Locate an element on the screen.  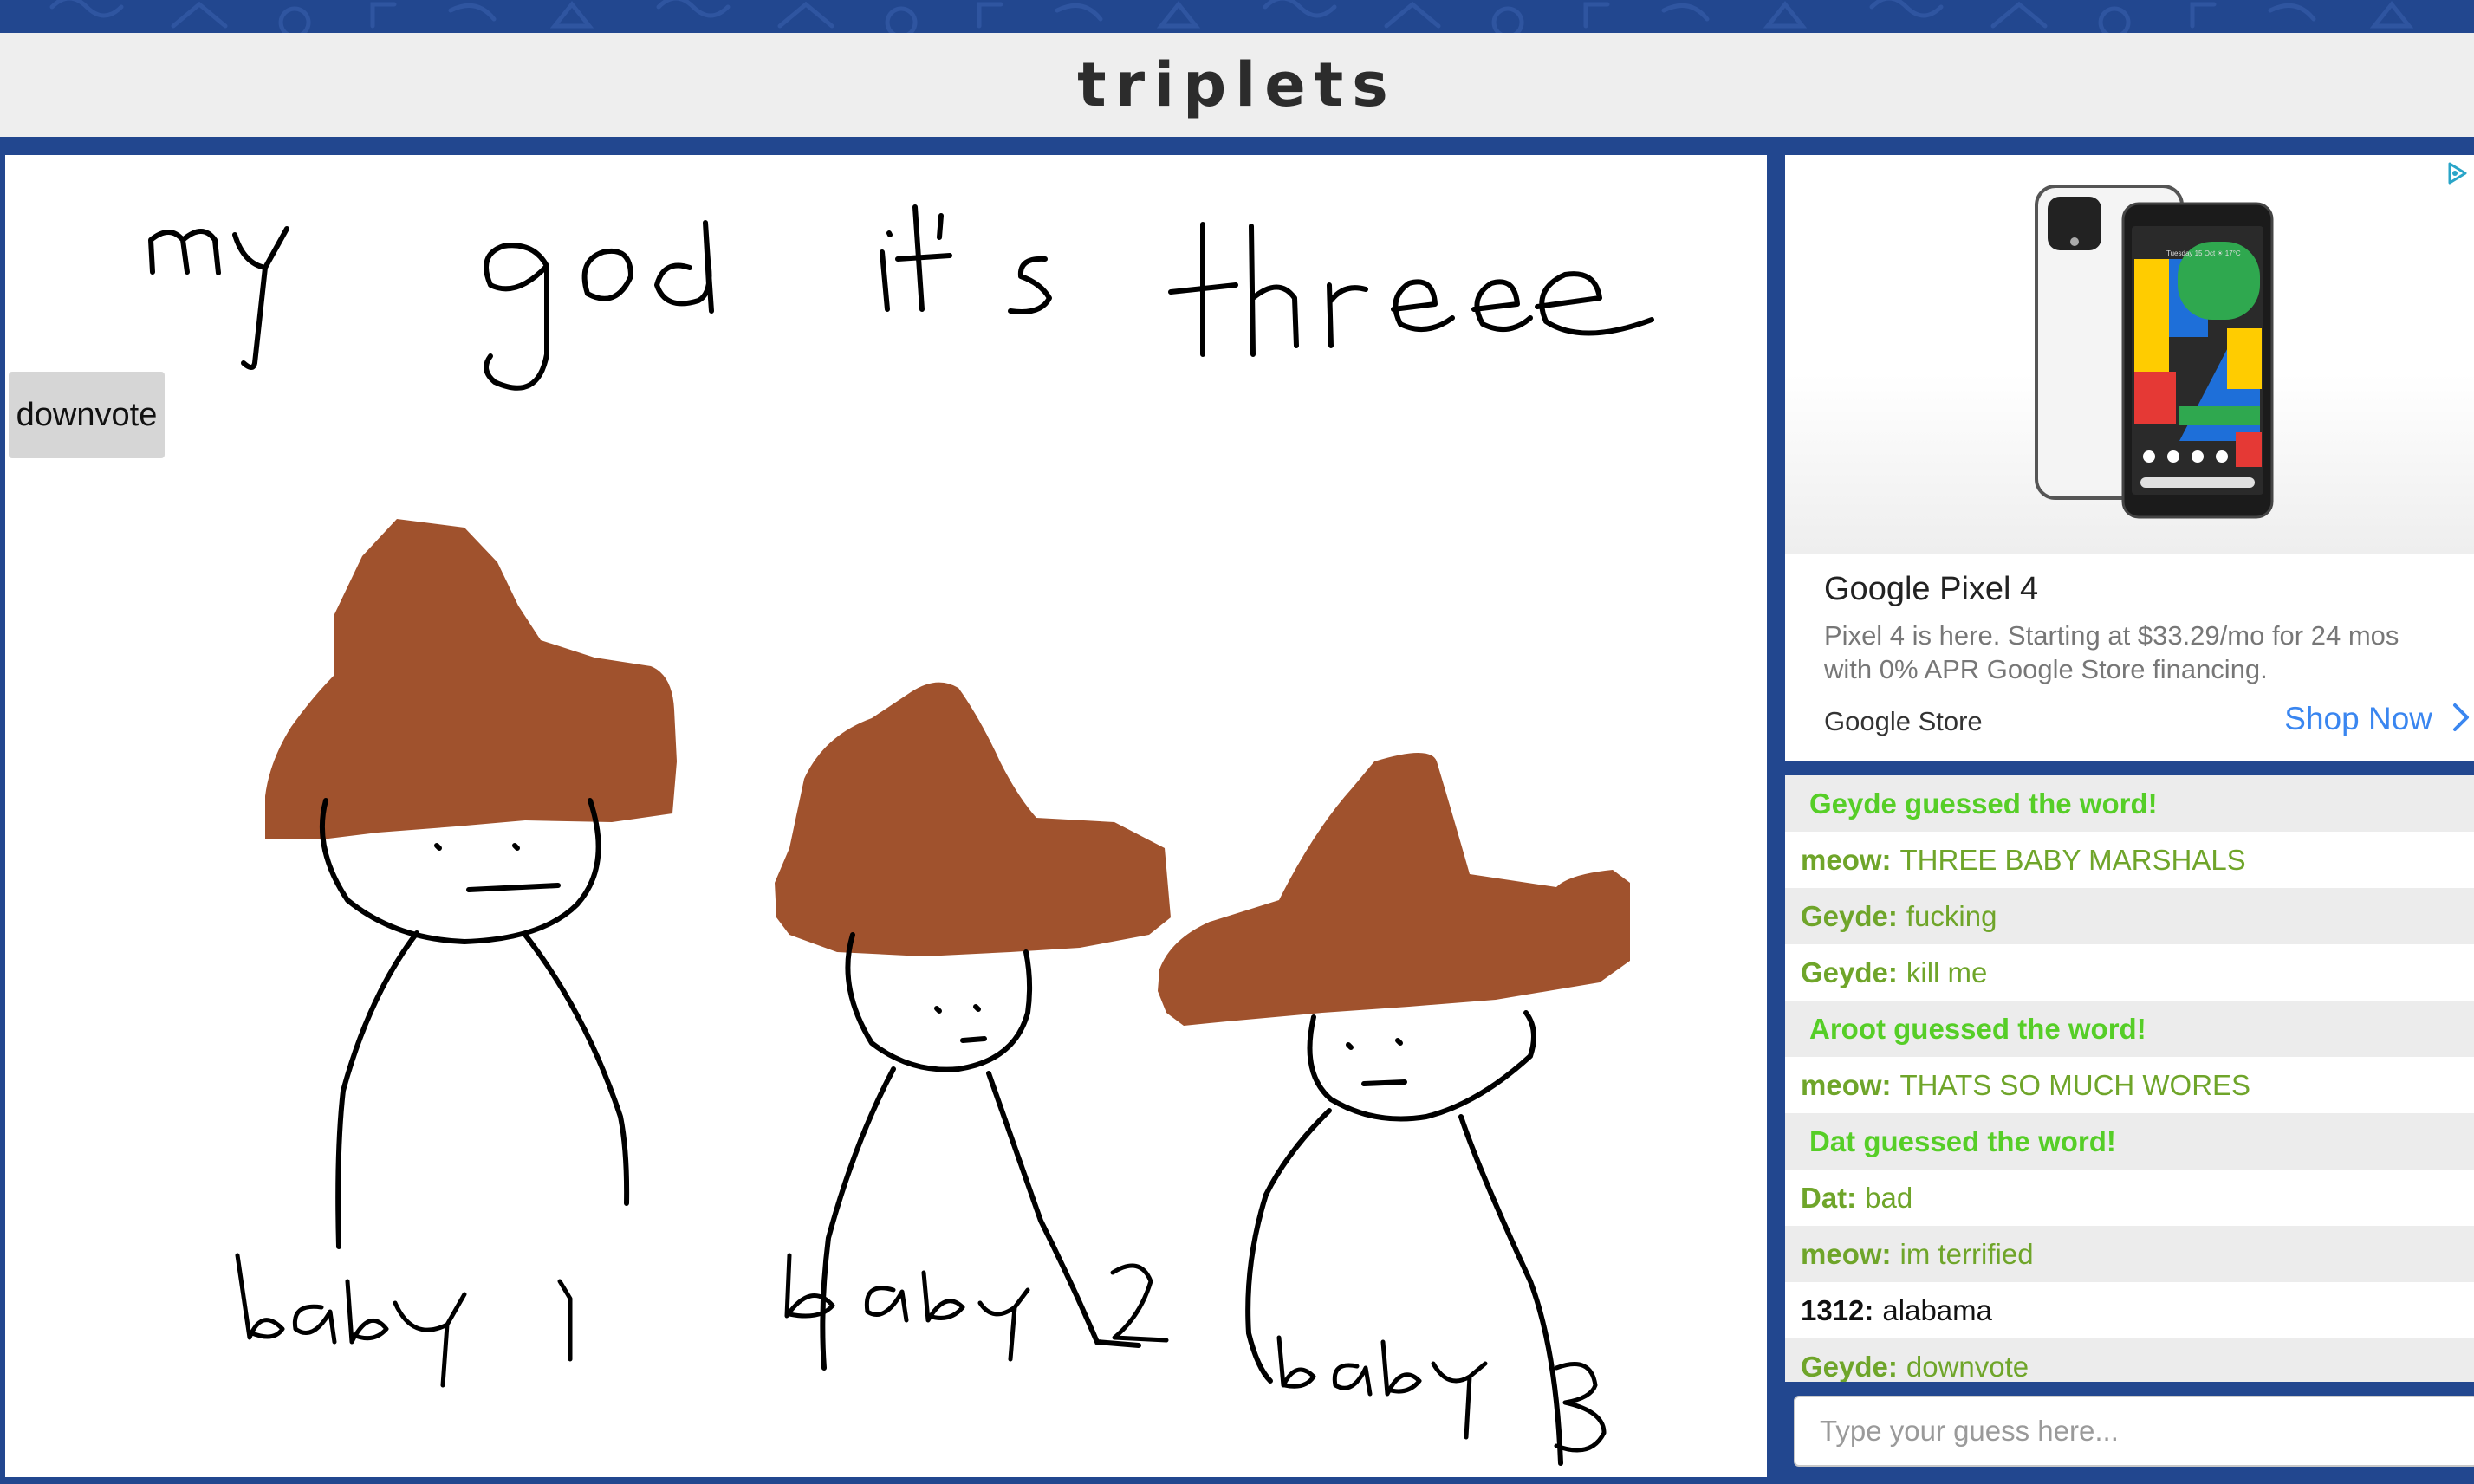
chat-message: Aroot guessed the word! is located at coordinates (2129, 1029).